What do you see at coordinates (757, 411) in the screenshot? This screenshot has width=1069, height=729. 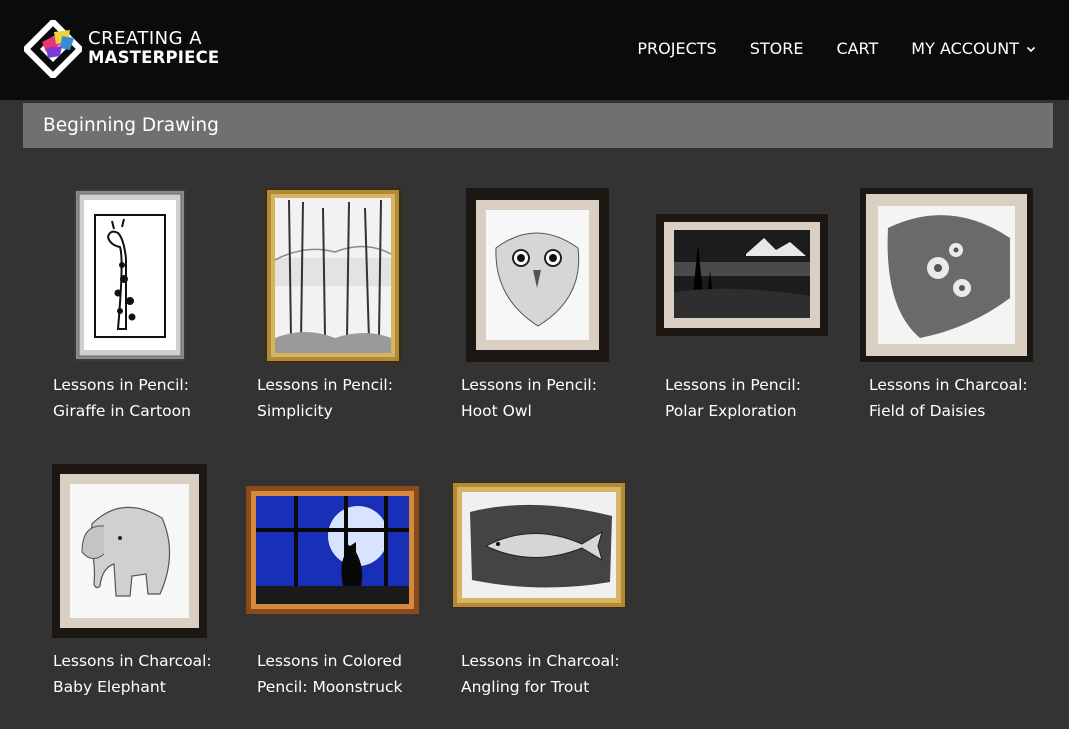 I see `lesson-title-line-2: Polar Exploration` at bounding box center [757, 411].